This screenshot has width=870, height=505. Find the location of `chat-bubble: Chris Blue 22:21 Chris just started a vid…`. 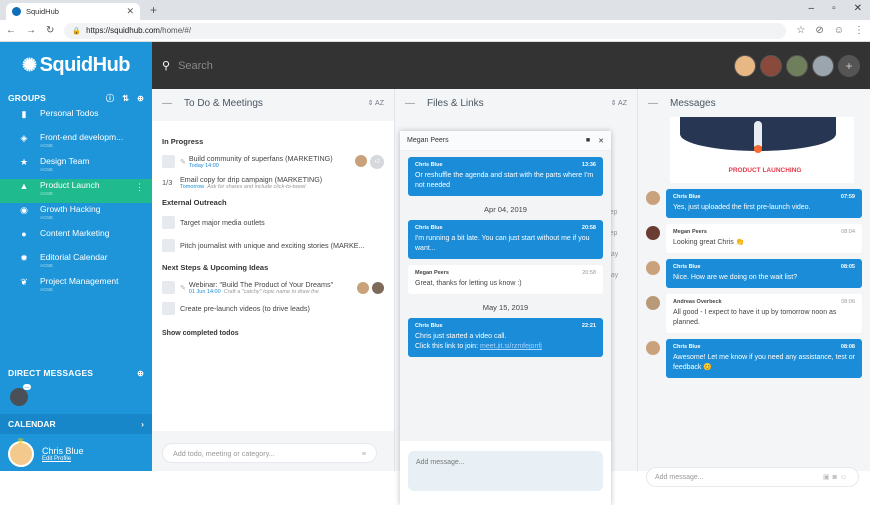

chat-bubble: Chris Blue 22:21 Chris just started a vid… is located at coordinates (505, 337).